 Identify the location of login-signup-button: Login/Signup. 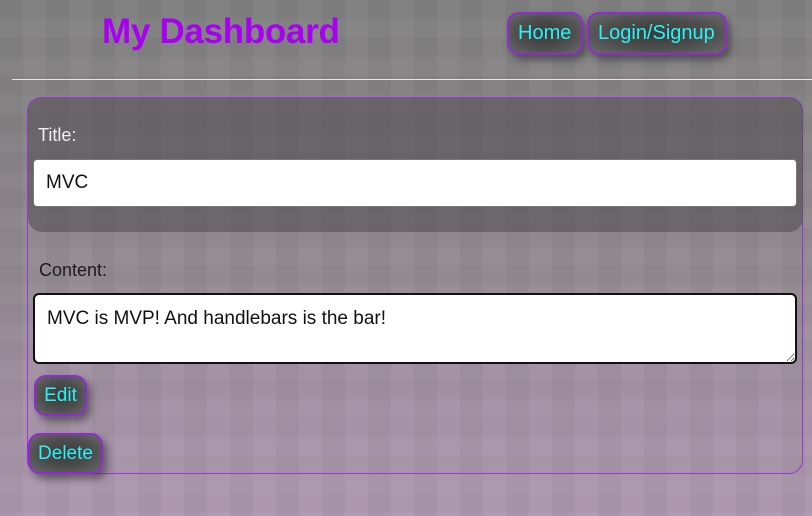
(657, 33).